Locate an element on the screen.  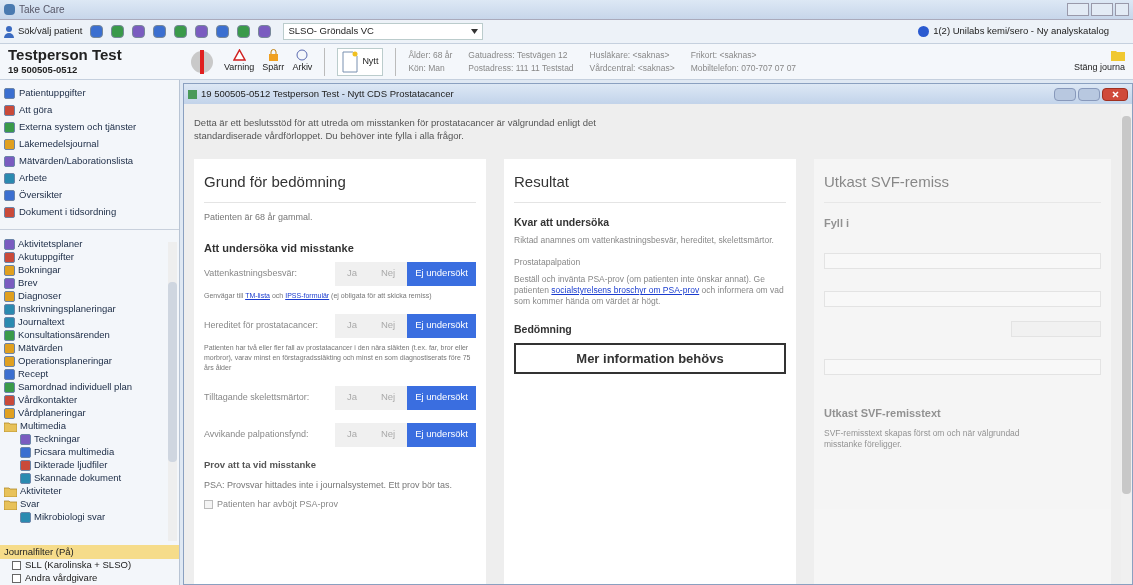
patient-field: Ålder: 68 år is located at coordinates (430, 55).